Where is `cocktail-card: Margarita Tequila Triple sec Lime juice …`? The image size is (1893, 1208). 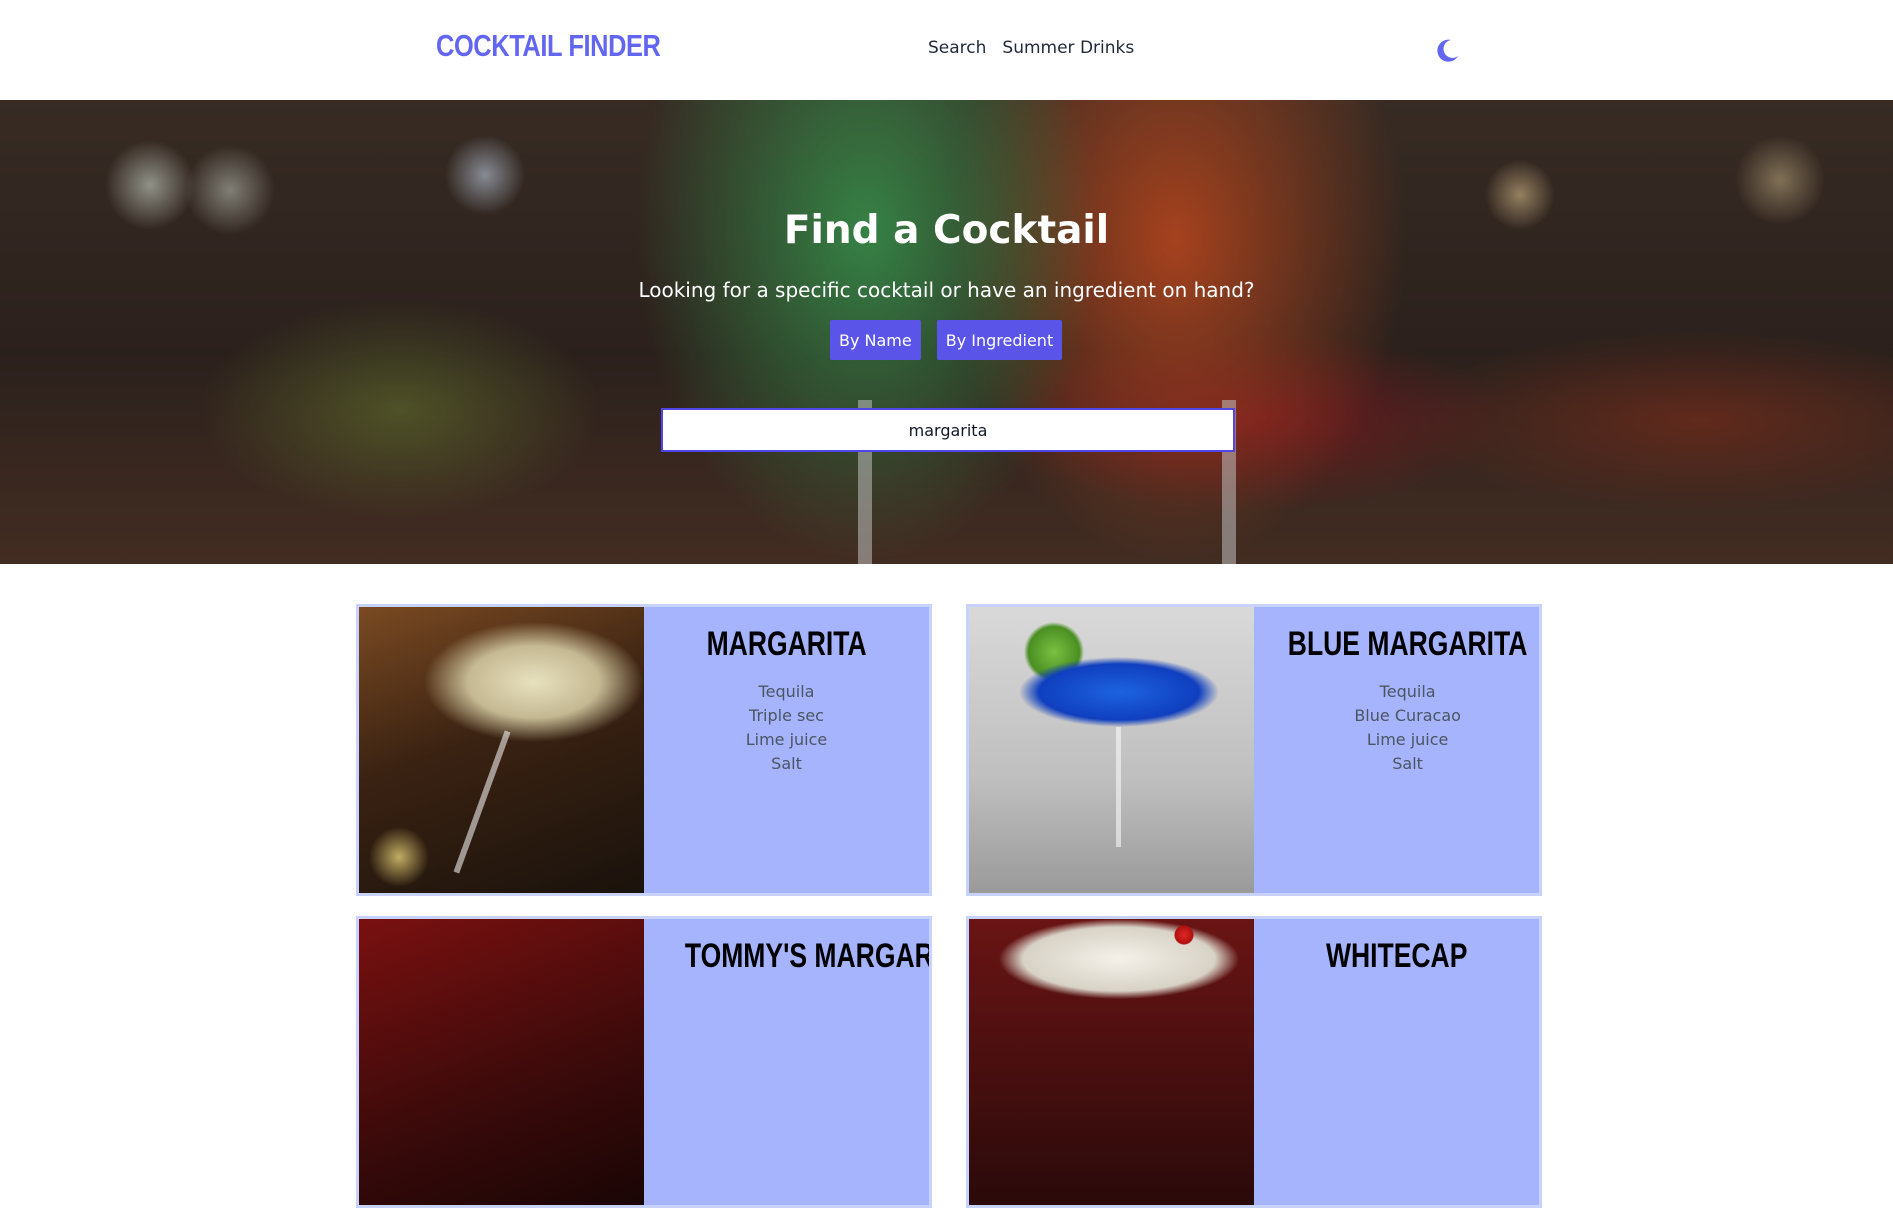
cocktail-card: Margarita Tequila Triple sec Lime juice … is located at coordinates (644, 750).